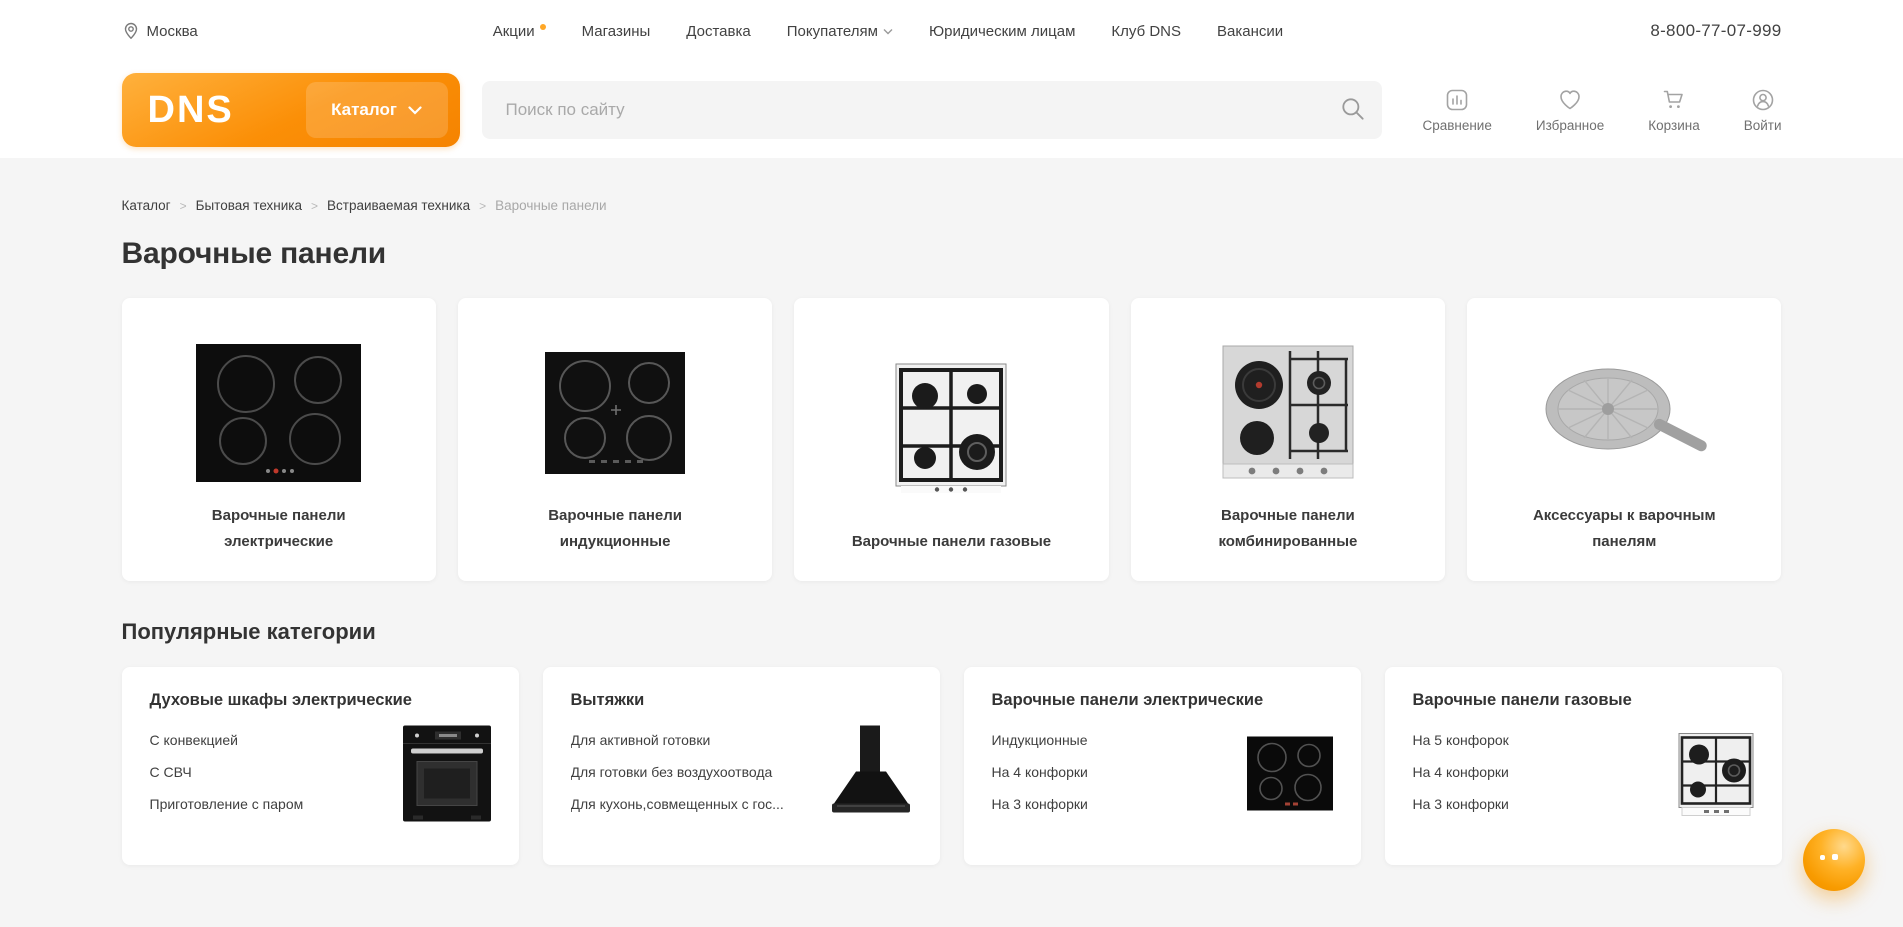 The width and height of the screenshot is (1903, 927). Describe the element at coordinates (190, 109) in the screenshot. I see `dns-logo-text: DNS` at that location.